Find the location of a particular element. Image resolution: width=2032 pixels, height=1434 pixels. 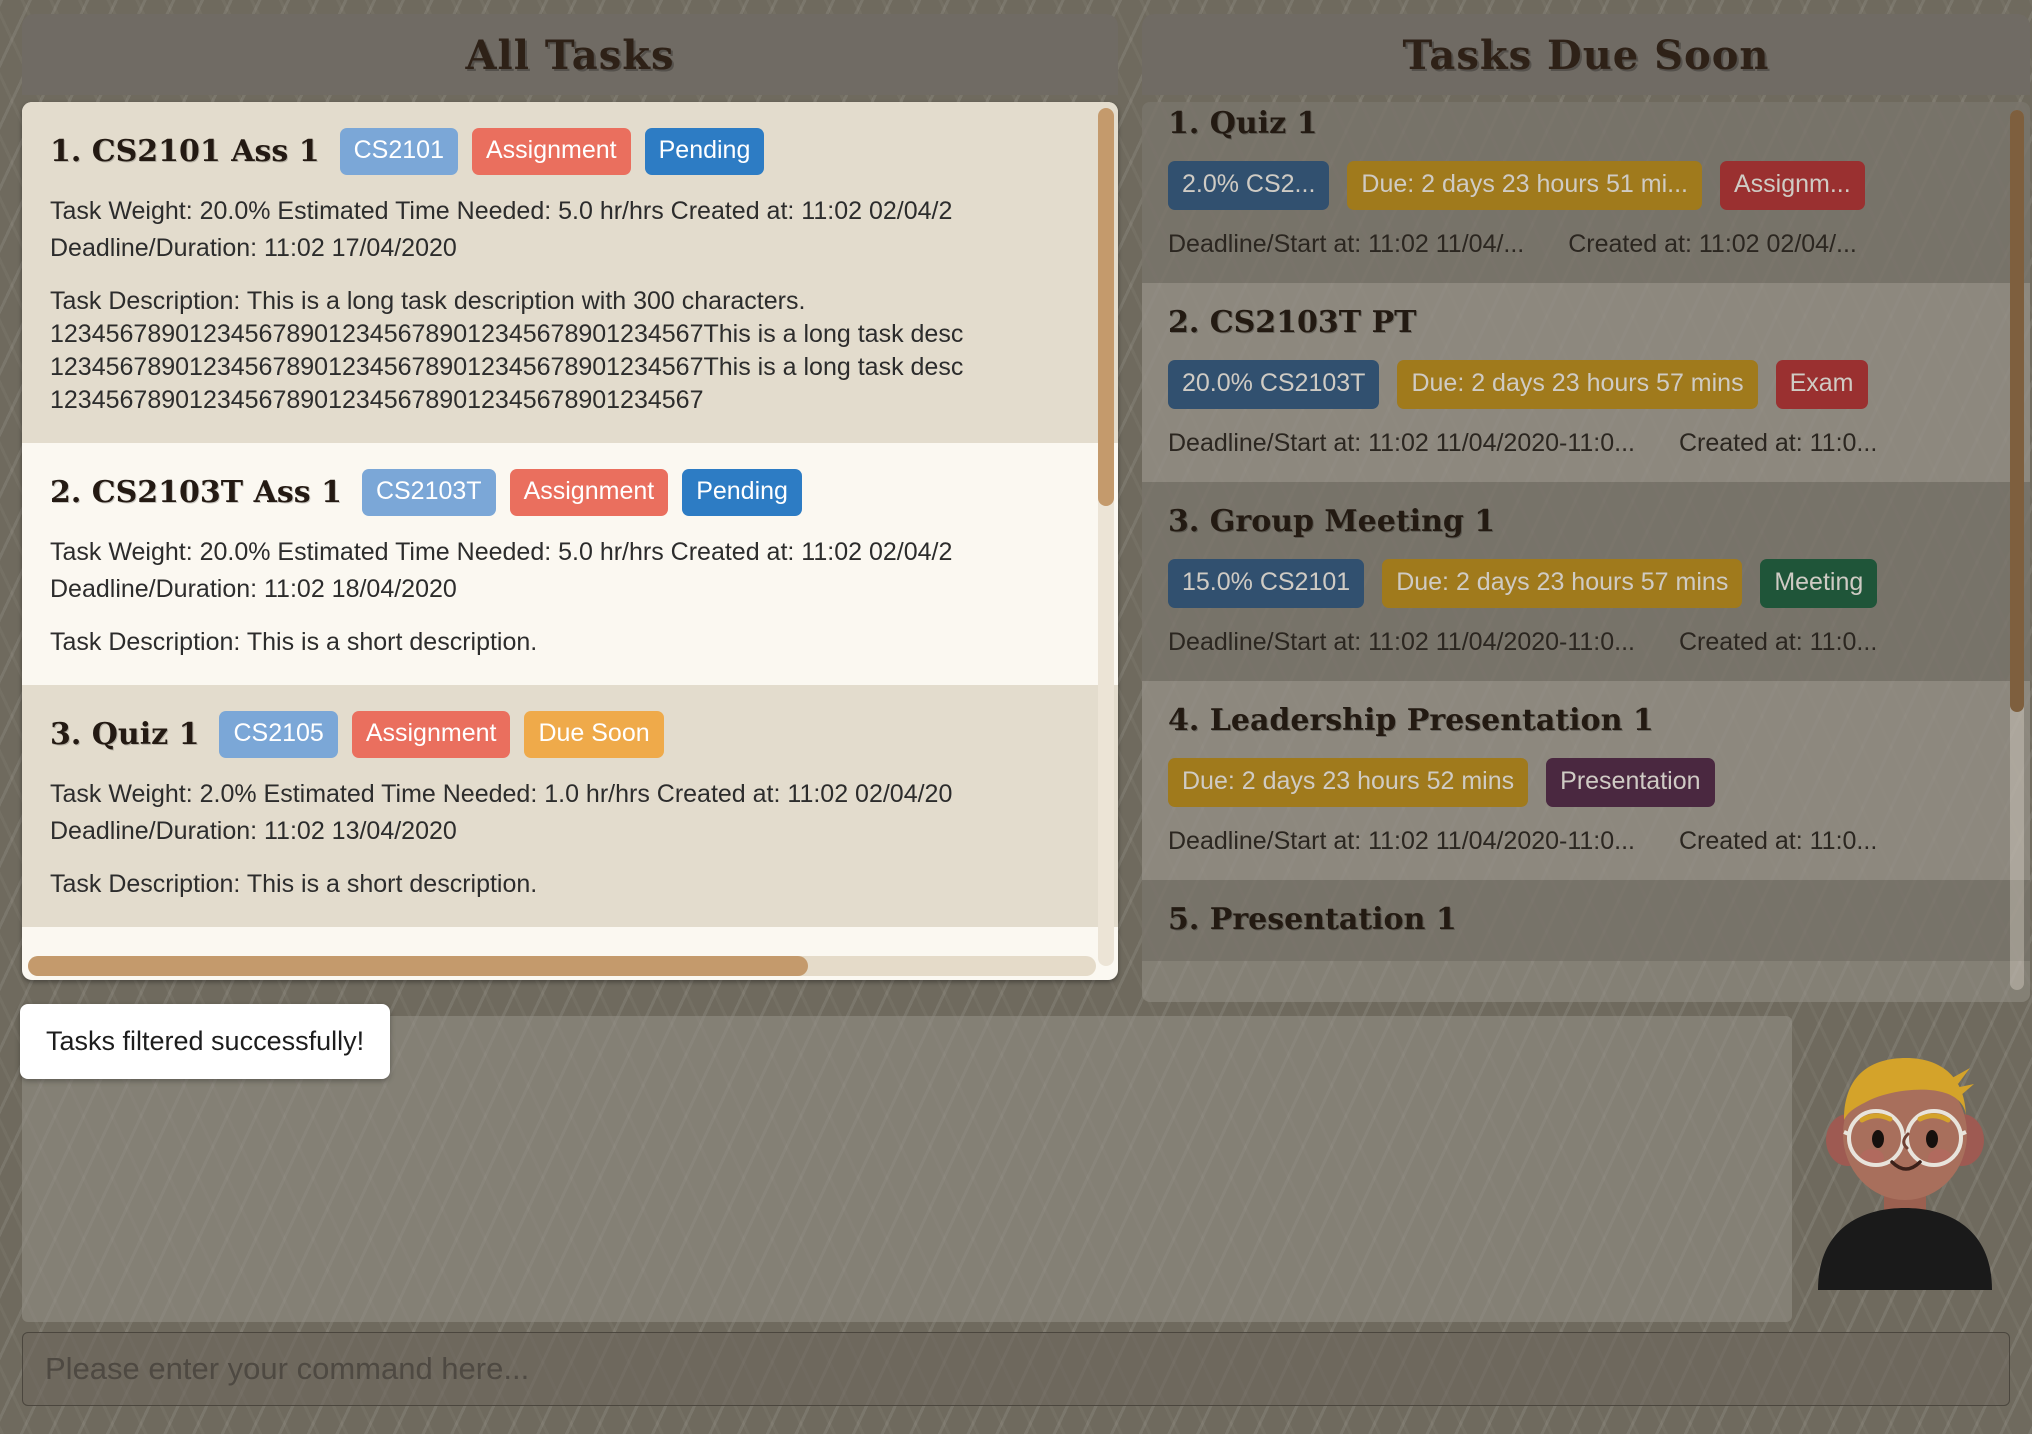

due-soon-row: 5. Presentation 1 is located at coordinates (1586, 920).